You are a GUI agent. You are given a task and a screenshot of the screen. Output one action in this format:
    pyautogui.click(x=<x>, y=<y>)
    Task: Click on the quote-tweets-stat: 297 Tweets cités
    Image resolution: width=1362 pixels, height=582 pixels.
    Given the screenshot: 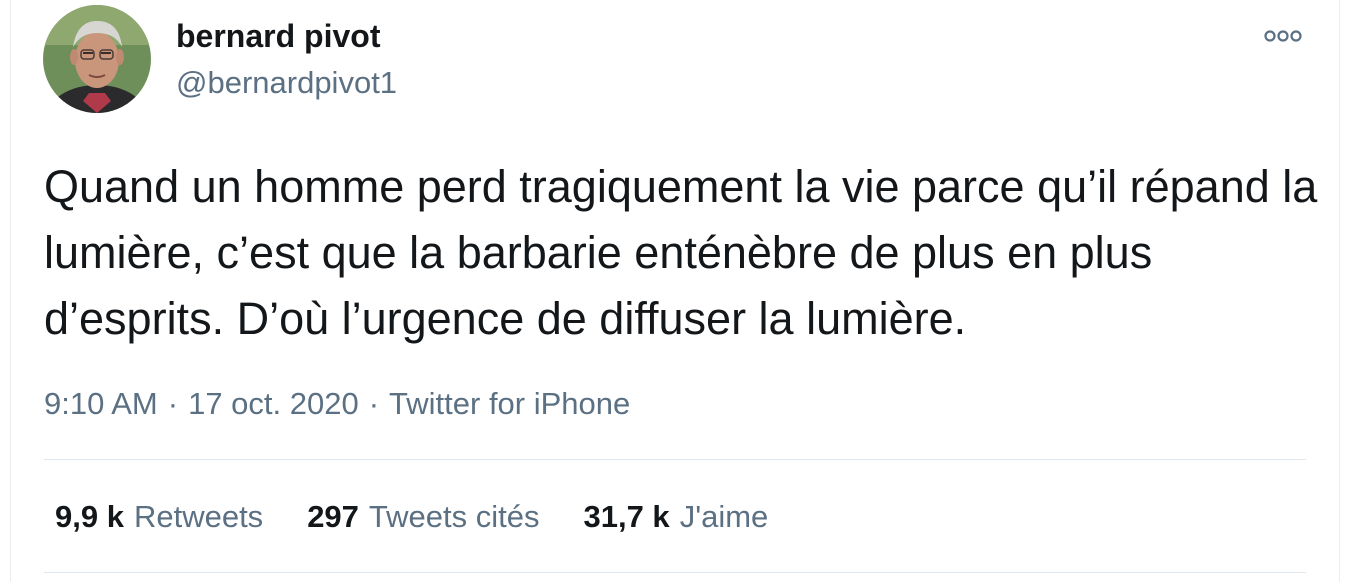 What is the action you would take?
    pyautogui.click(x=423, y=517)
    